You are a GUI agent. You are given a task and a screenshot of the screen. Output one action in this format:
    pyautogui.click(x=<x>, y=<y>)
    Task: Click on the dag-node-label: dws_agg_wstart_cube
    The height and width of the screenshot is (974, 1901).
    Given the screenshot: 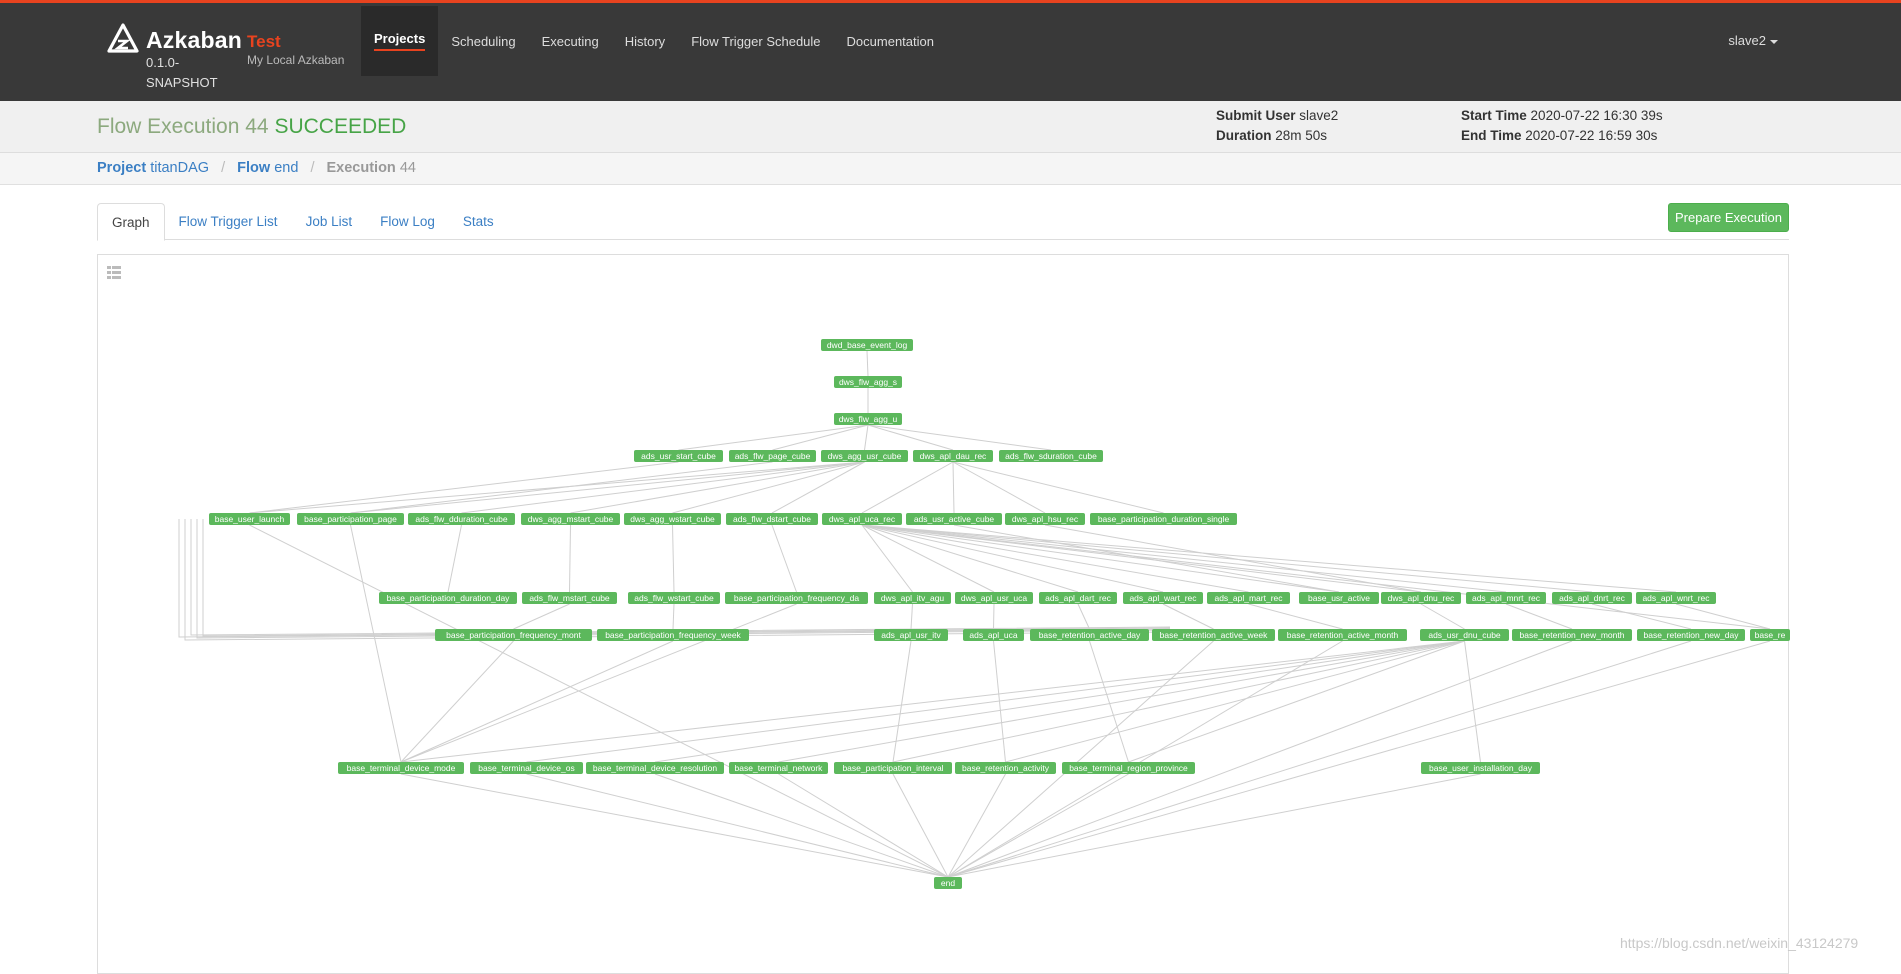 What is the action you would take?
    pyautogui.click(x=672, y=519)
    